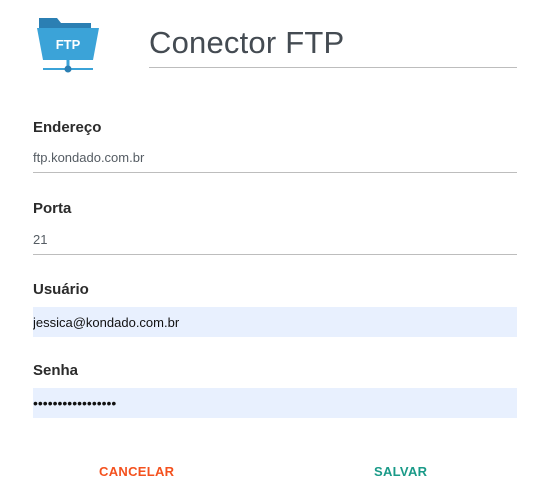  What do you see at coordinates (400, 472) in the screenshot?
I see `save-button: SALVAR` at bounding box center [400, 472].